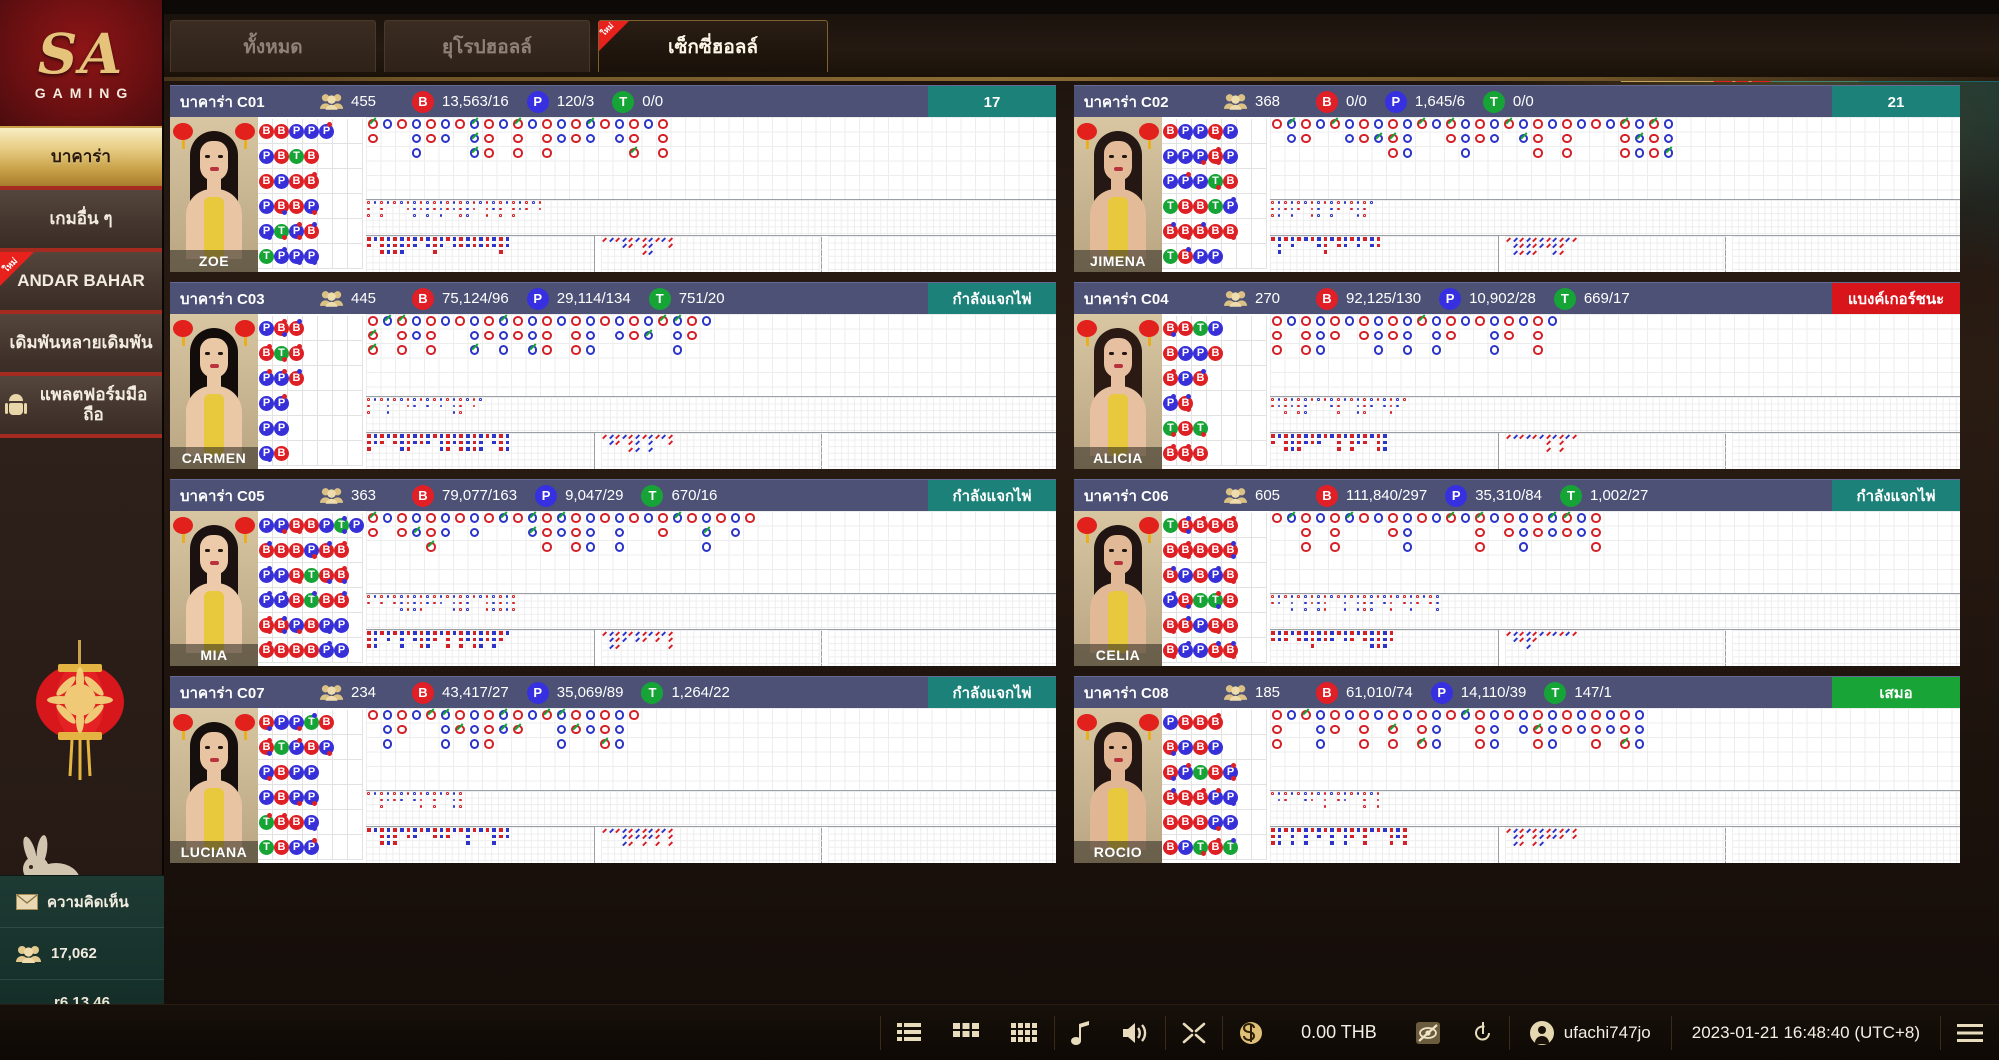 The height and width of the screenshot is (1060, 1999). I want to click on tab-europe-hall: ยุโรปฮอลล์, so click(487, 46).